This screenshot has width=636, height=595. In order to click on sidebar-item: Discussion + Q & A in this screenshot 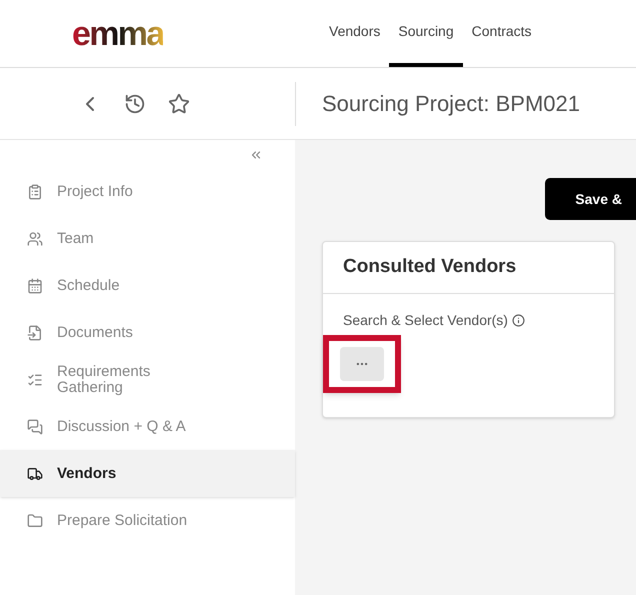, I will do `click(147, 426)`.